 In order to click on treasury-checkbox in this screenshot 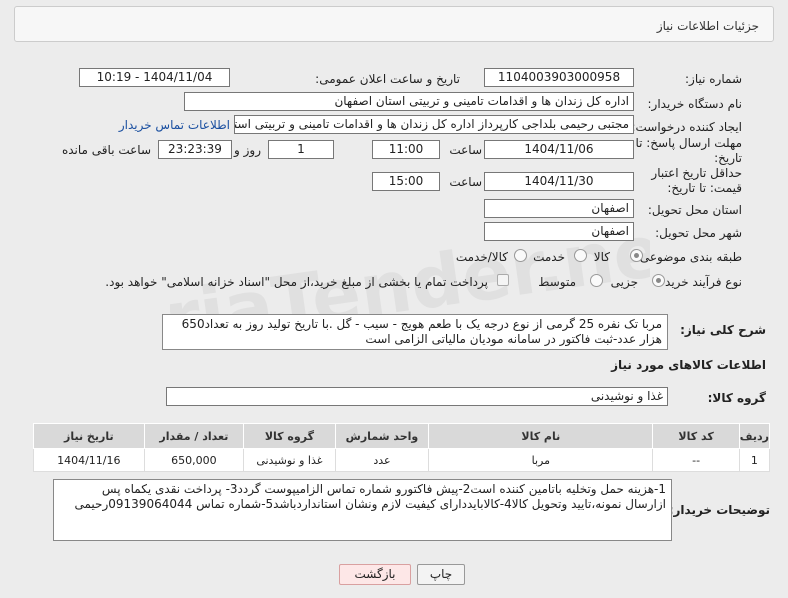, I will do `click(503, 280)`.